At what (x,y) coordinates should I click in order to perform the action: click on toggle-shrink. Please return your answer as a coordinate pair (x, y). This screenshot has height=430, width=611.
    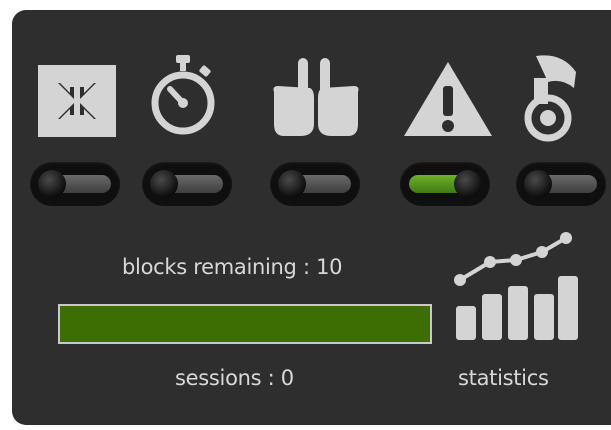
    Looking at the image, I should click on (75, 184).